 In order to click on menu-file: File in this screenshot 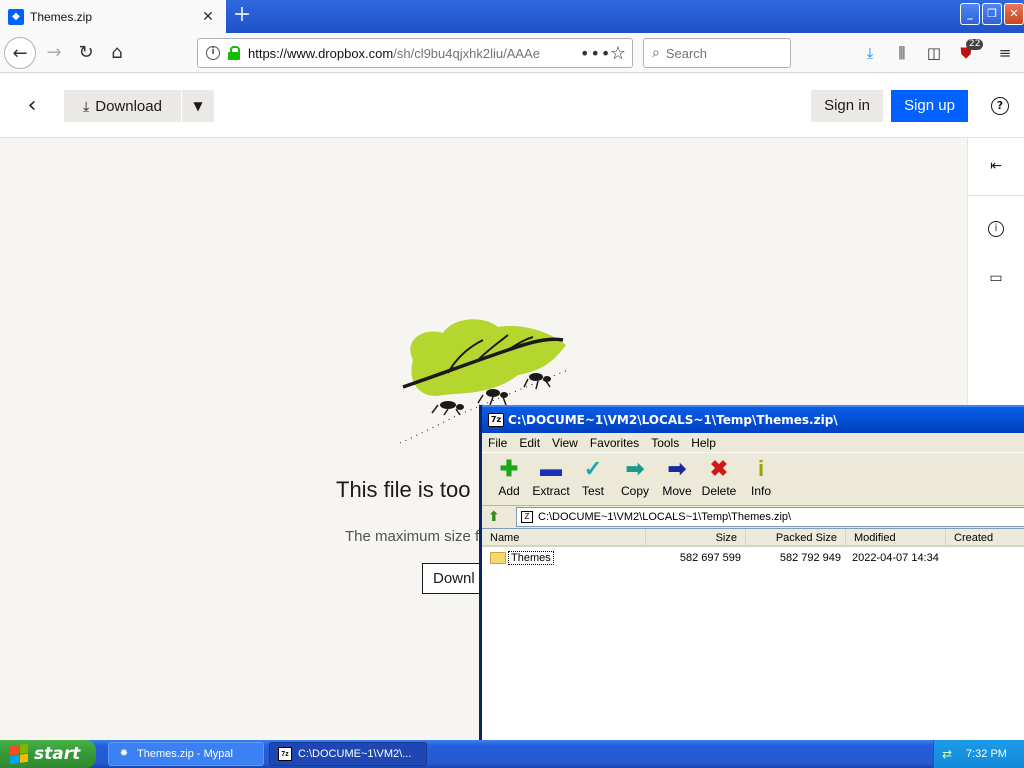, I will do `click(497, 443)`.